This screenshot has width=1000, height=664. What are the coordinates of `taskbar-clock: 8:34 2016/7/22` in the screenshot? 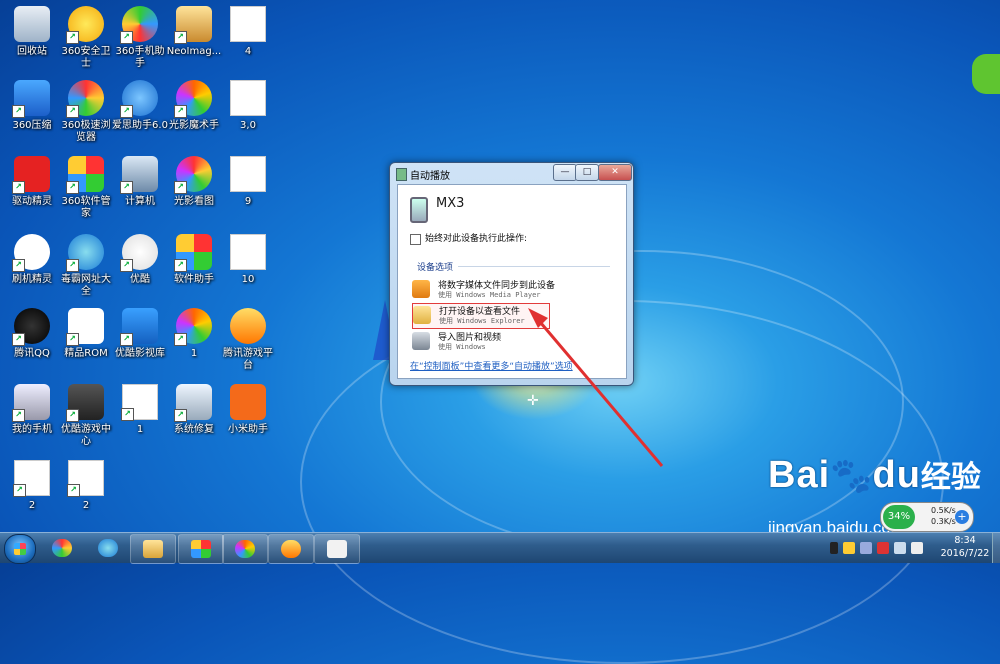 It's located at (965, 547).